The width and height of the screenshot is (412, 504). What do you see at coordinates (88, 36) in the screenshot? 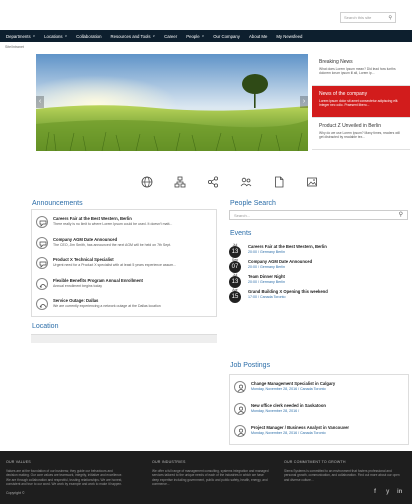
I see `nav-item-collaboration: Collaboration` at bounding box center [88, 36].